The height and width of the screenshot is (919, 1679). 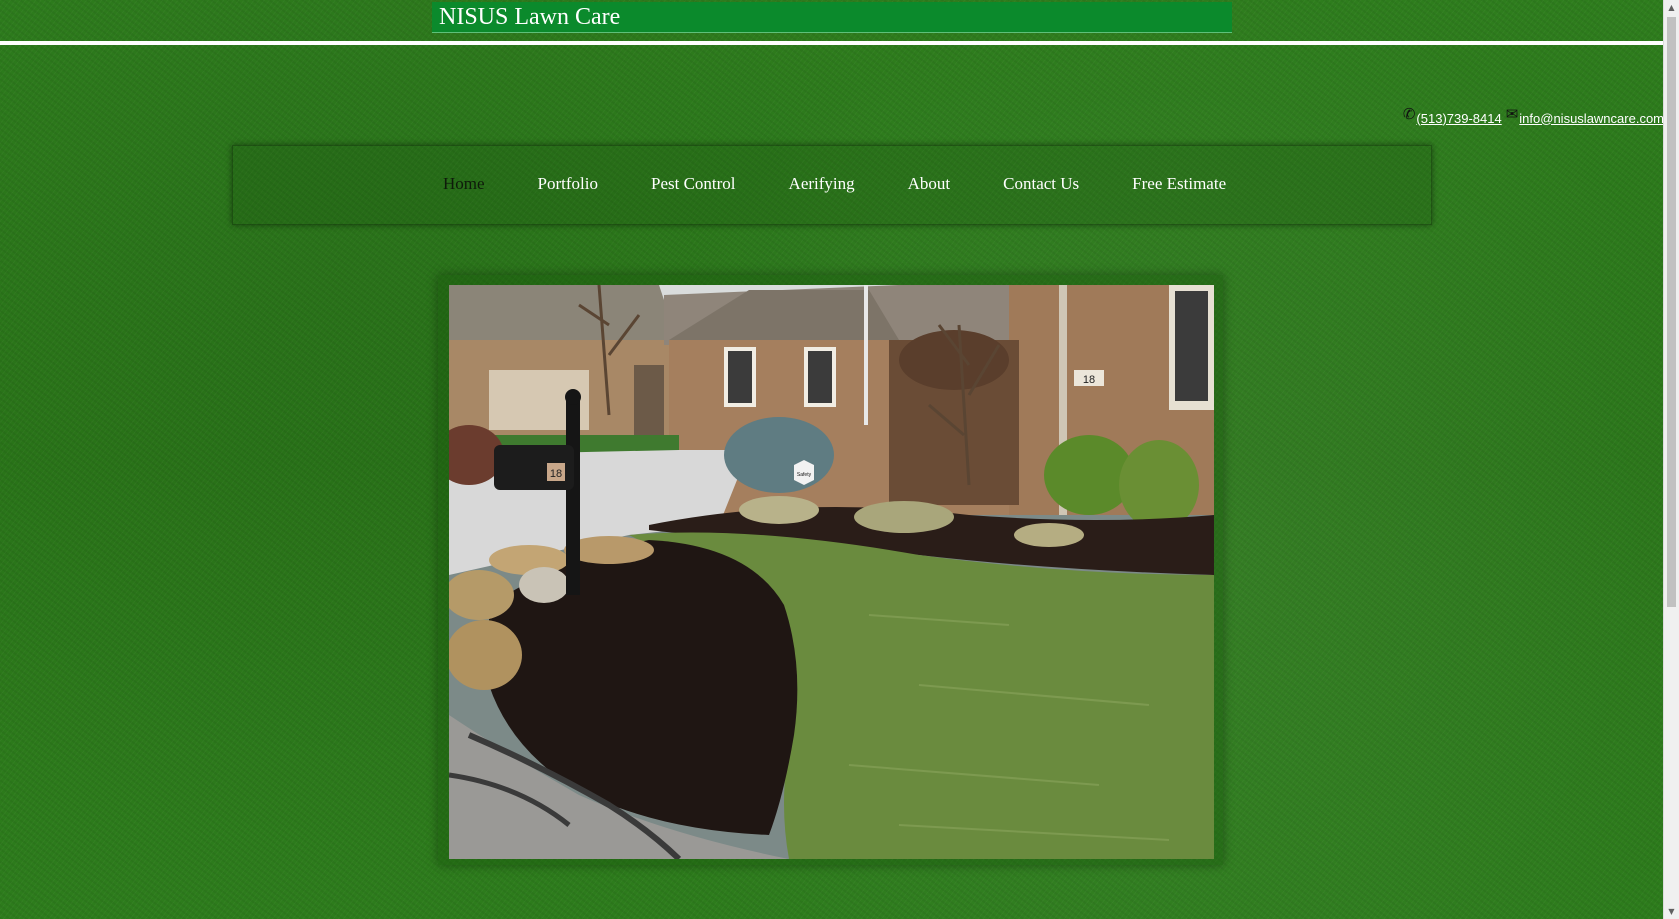 I want to click on nav-item-portfolio: Portfolio, so click(x=568, y=184).